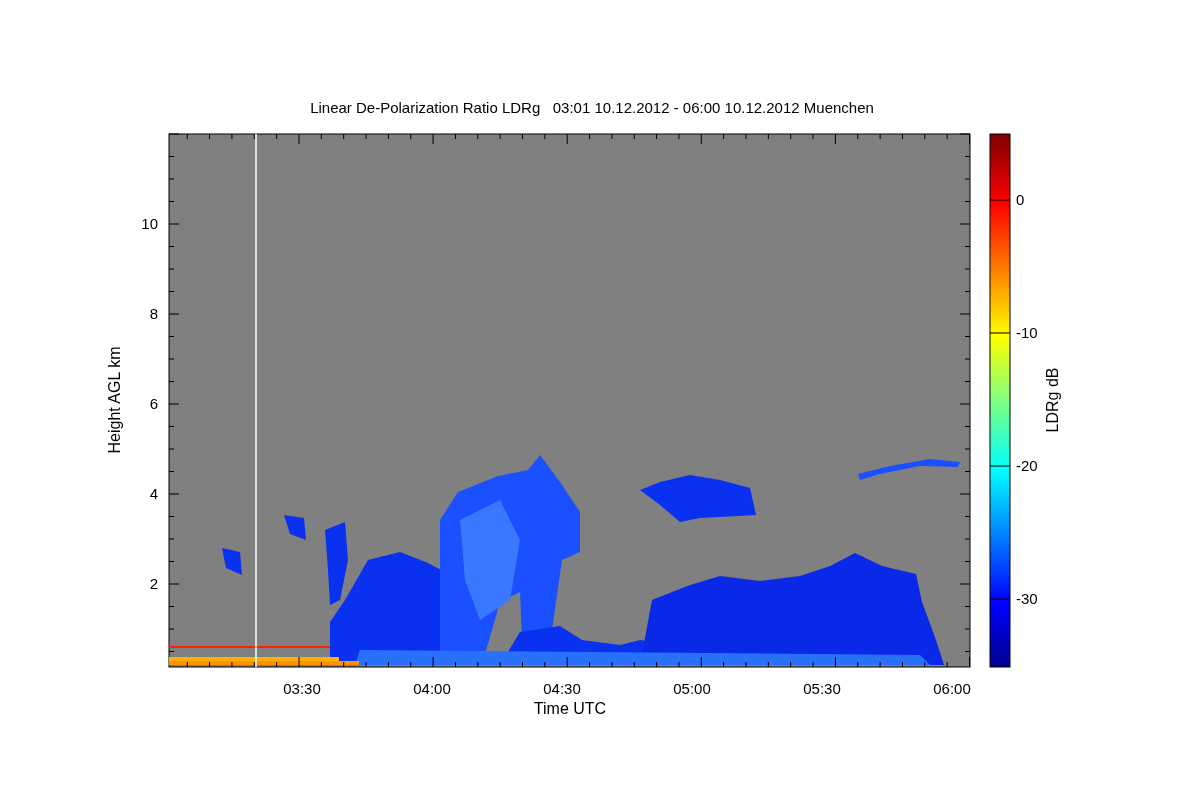 This screenshot has width=1200, height=800. Describe the element at coordinates (1052, 400) in the screenshot. I see `colorbar-label: LDRg dB` at that location.